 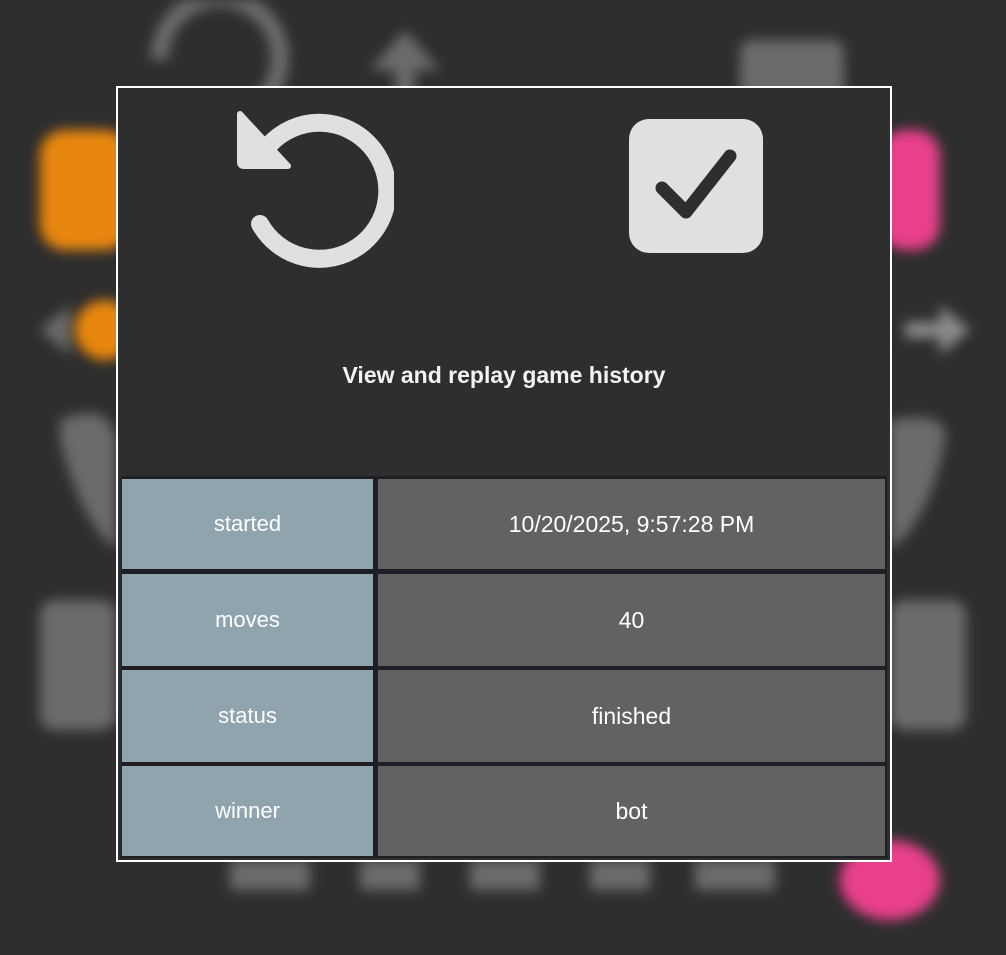 What do you see at coordinates (631, 716) in the screenshot?
I see `row-value: finished` at bounding box center [631, 716].